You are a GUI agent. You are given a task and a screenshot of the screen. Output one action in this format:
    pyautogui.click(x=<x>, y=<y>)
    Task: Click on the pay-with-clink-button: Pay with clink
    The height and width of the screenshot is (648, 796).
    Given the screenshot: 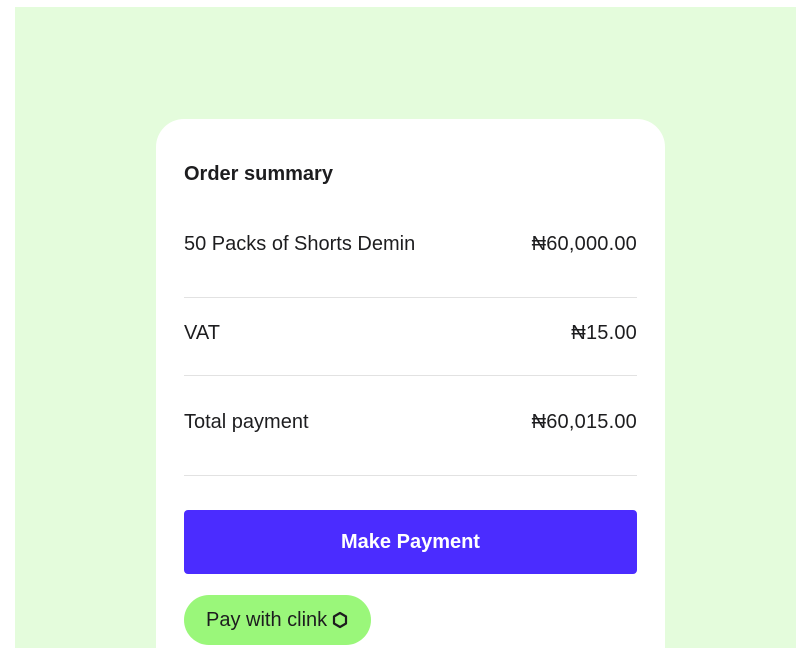 What is the action you would take?
    pyautogui.click(x=278, y=620)
    